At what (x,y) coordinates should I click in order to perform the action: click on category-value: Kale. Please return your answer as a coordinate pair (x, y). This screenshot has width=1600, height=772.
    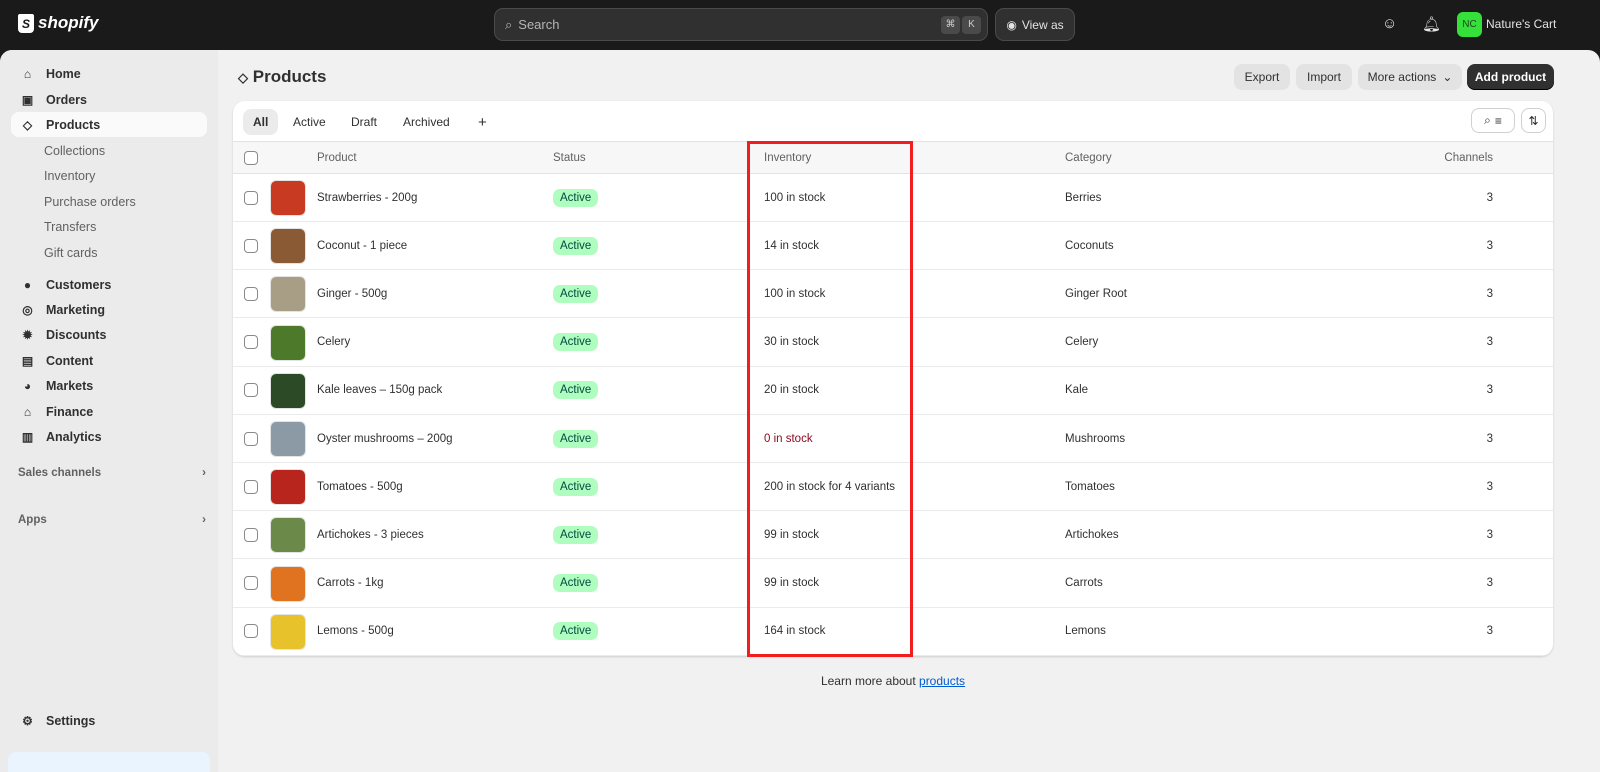
    Looking at the image, I should click on (1077, 390).